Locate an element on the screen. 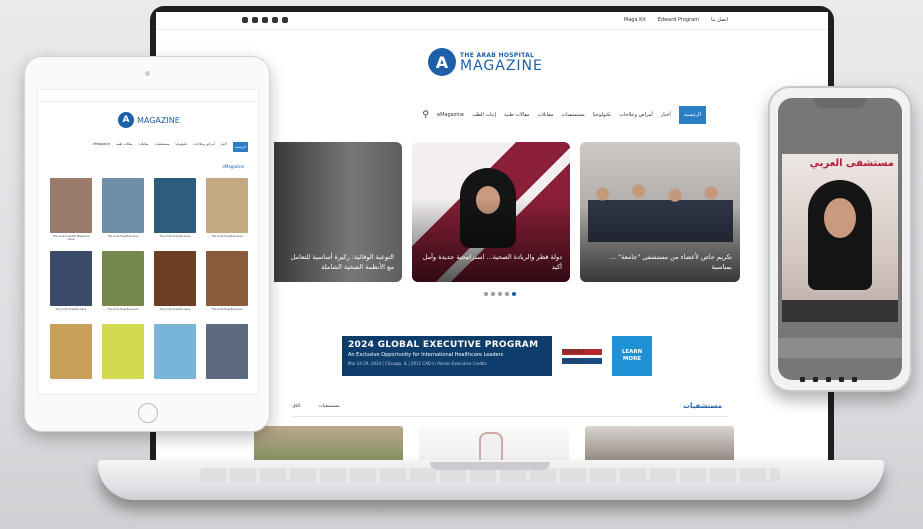 This screenshot has height=529, width=923. tablet-nav-item: أمراض وعلاجات is located at coordinates (203, 147).